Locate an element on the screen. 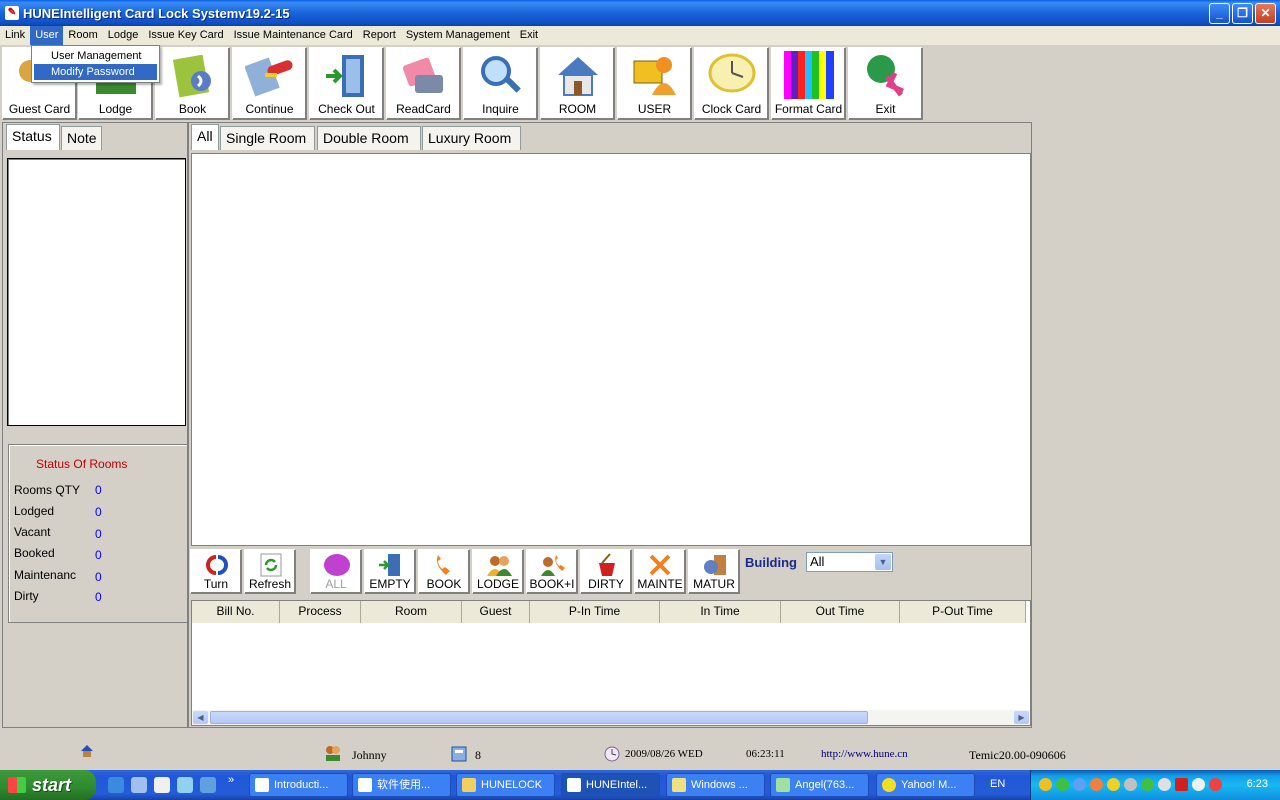 The height and width of the screenshot is (800, 1280). shield-icon is located at coordinates (1045, 784).